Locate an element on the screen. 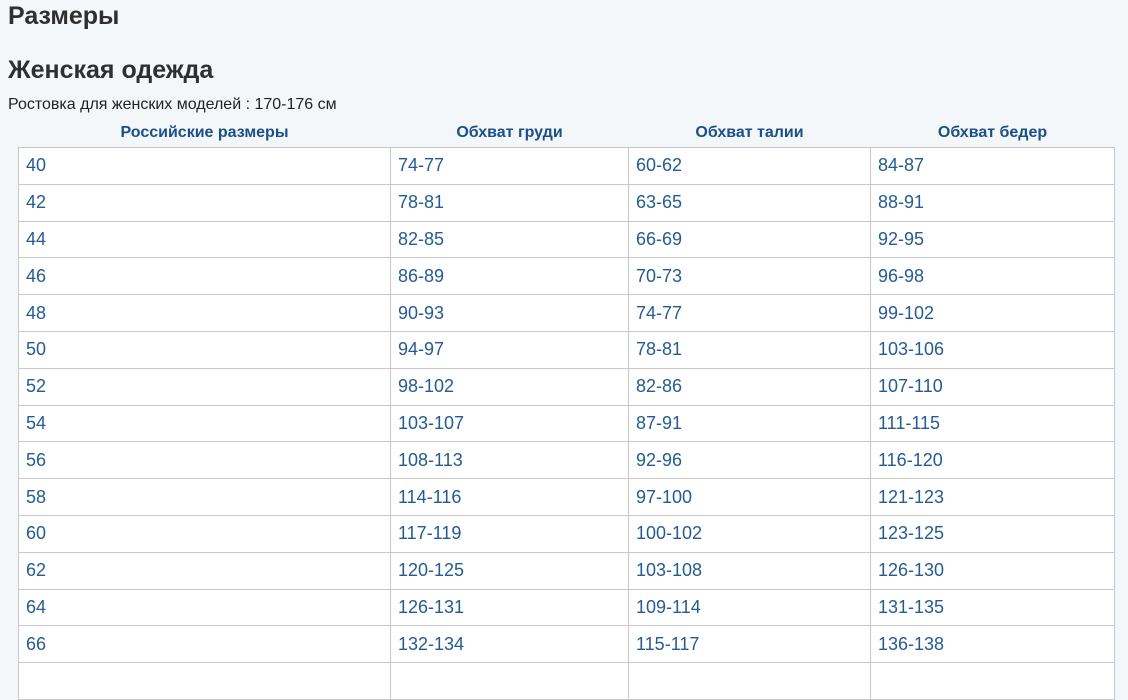  cell-waist: 103-108 is located at coordinates (749, 570).